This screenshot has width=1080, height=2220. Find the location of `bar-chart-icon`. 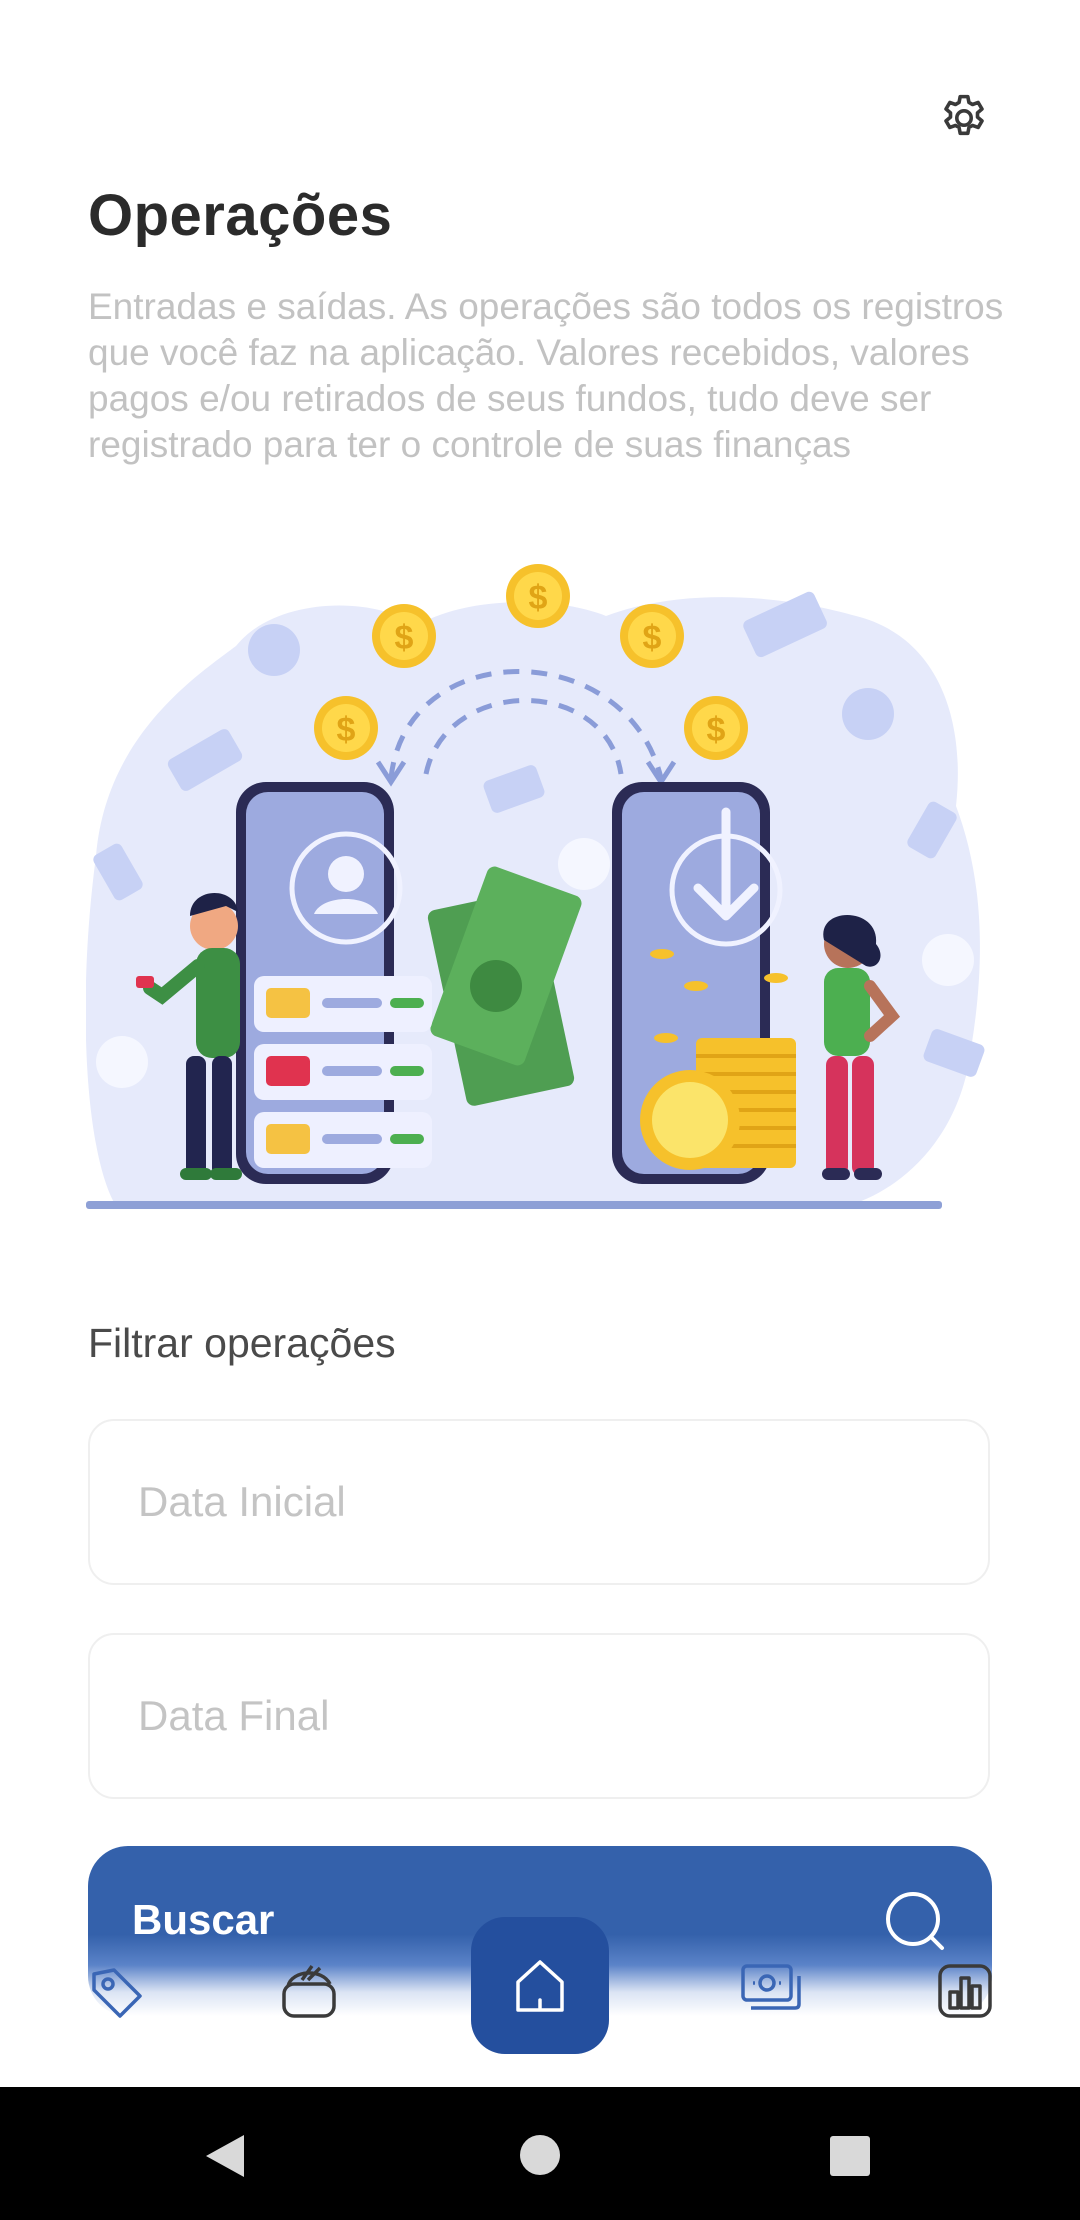

bar-chart-icon is located at coordinates (965, 1991).